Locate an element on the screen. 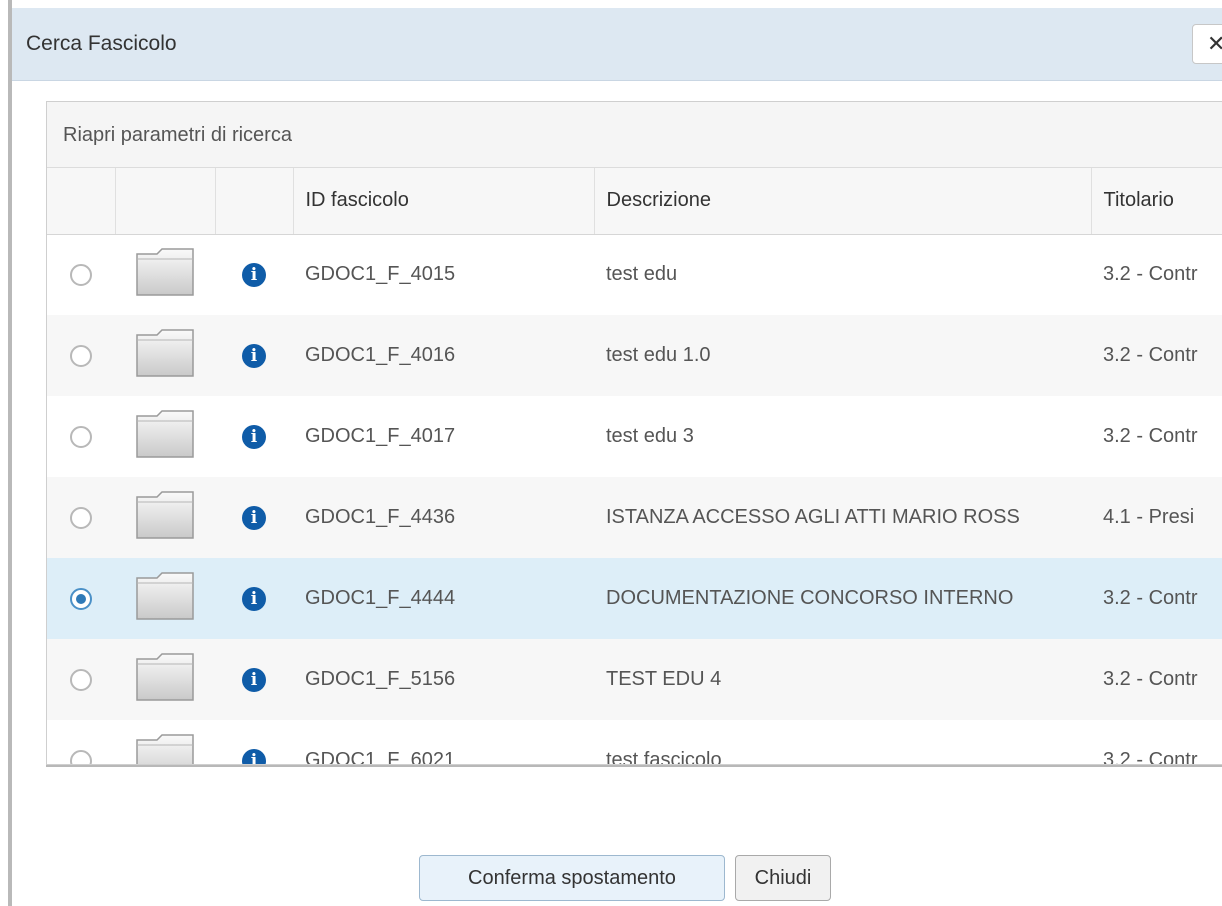 The width and height of the screenshot is (1222, 906). row-id: GDOC1_F_4017 is located at coordinates (380, 436).